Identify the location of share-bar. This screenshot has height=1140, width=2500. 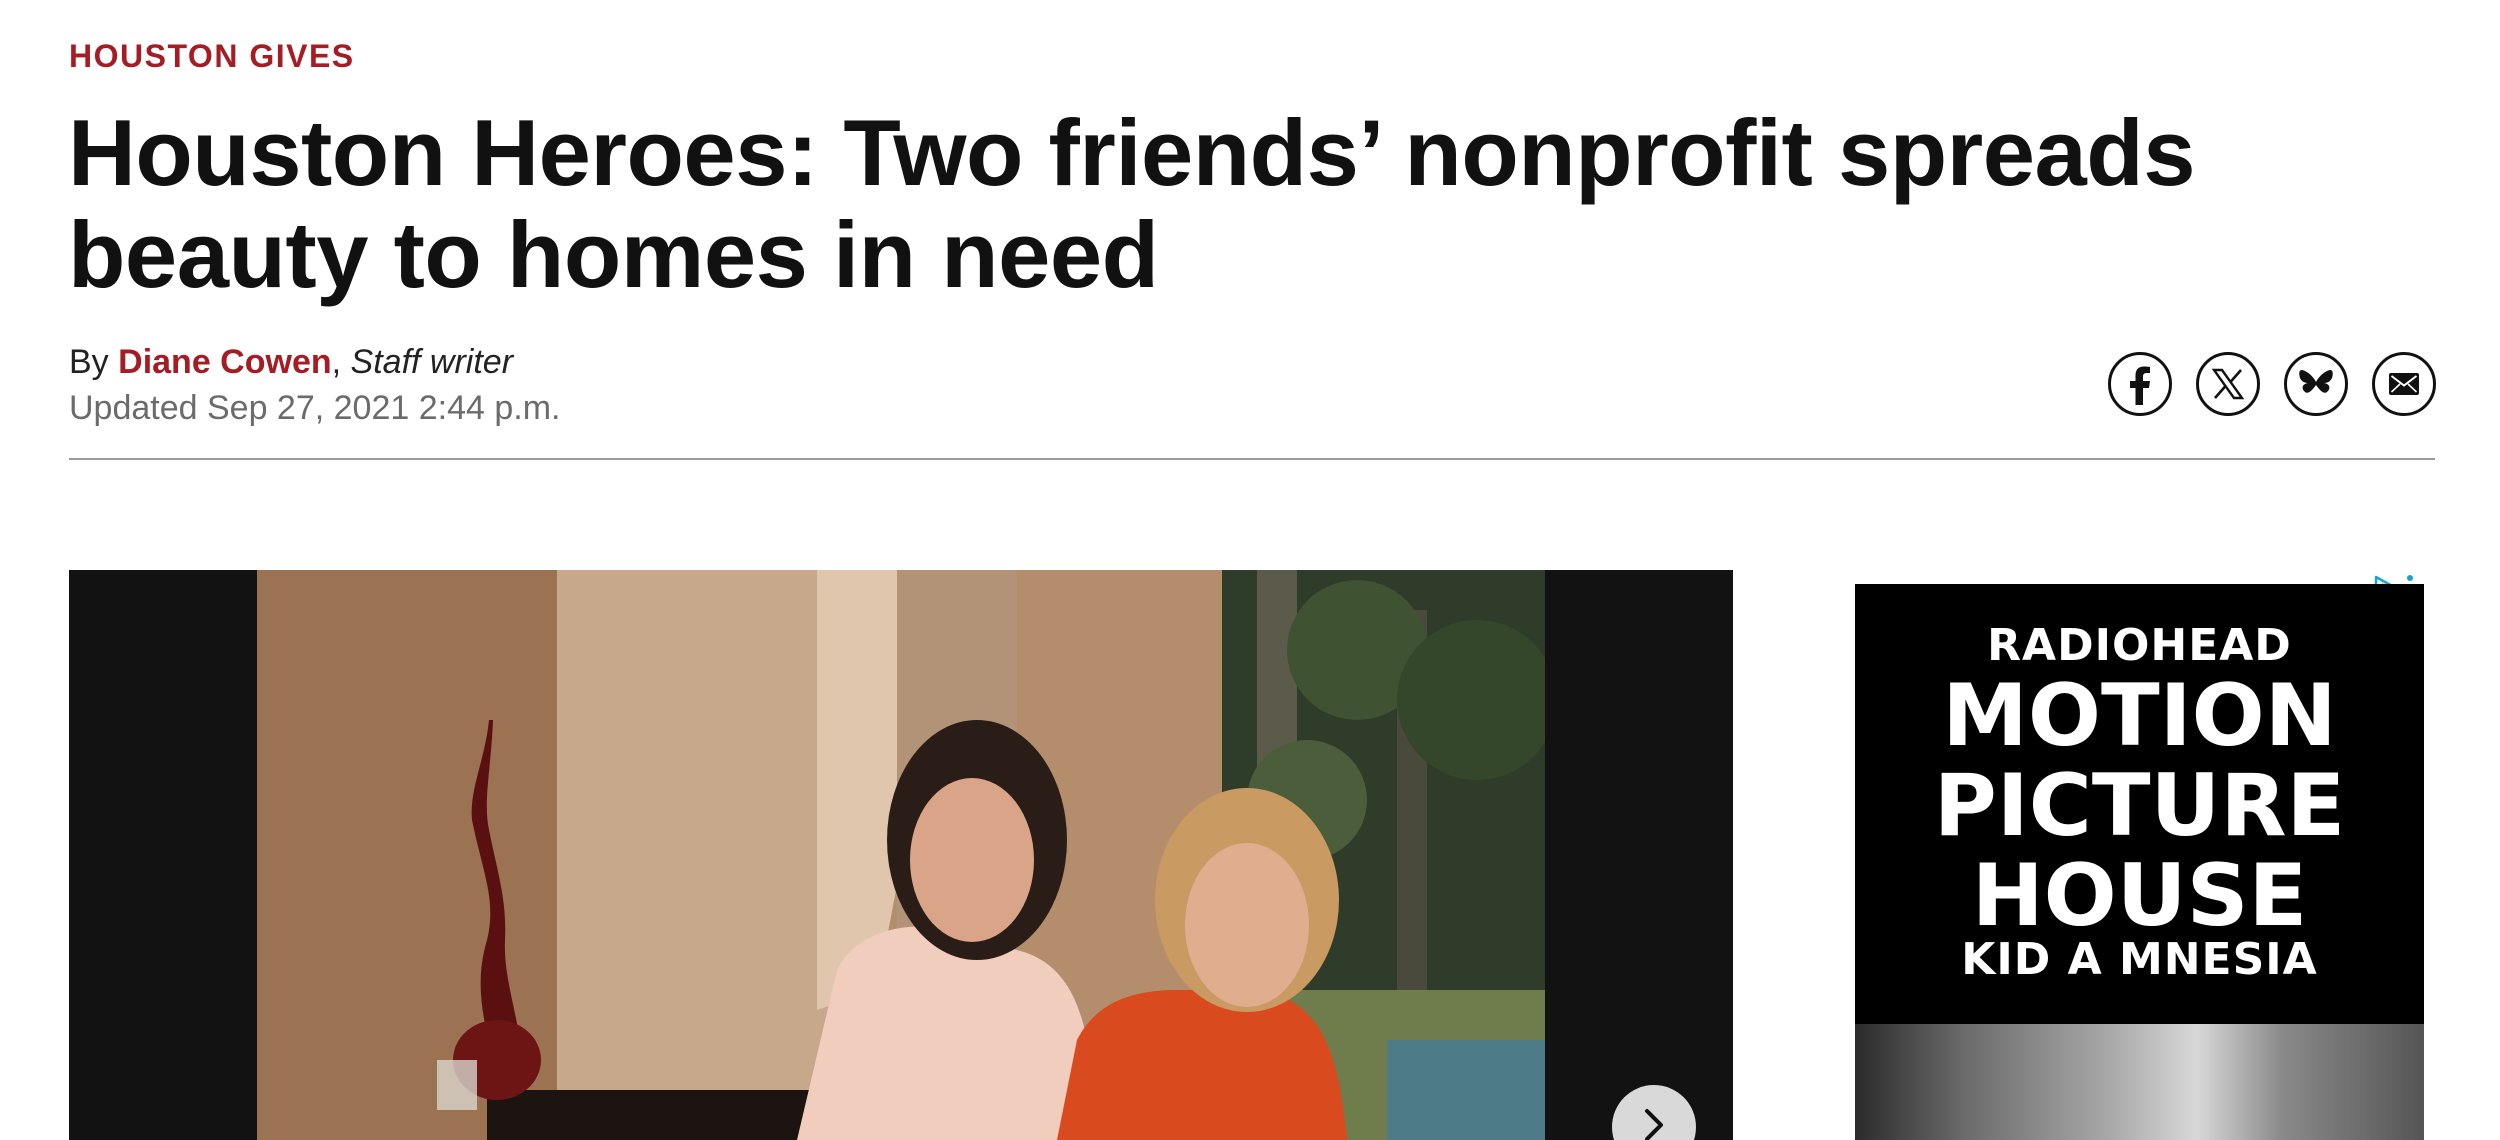
(2272, 384).